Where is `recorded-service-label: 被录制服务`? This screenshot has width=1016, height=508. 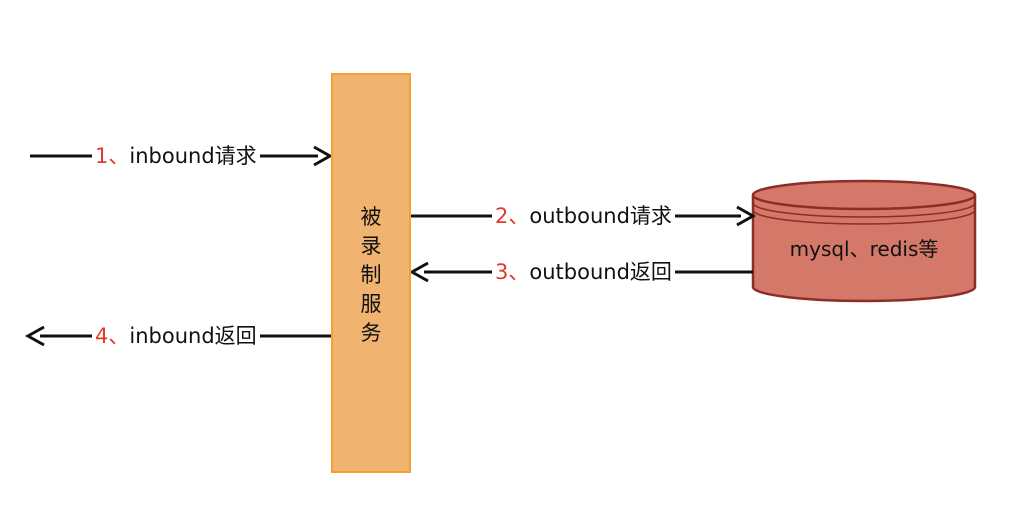 recorded-service-label: 被录制服务 is located at coordinates (371, 275).